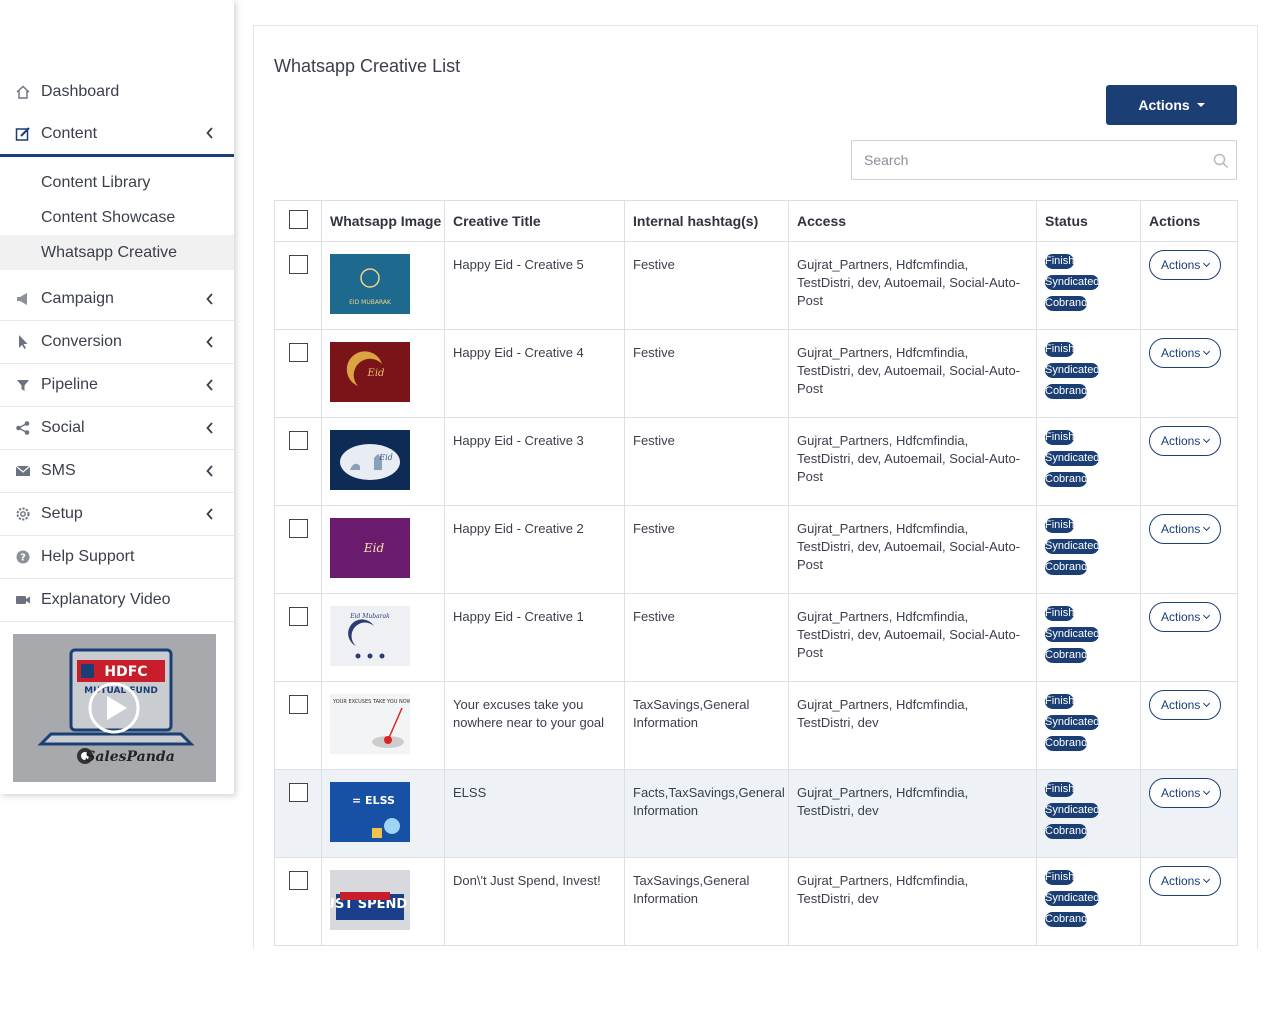 This screenshot has height=1009, width=1276. What do you see at coordinates (370, 636) in the screenshot?
I see `creative-thumbnail: Eid Mubarak` at bounding box center [370, 636].